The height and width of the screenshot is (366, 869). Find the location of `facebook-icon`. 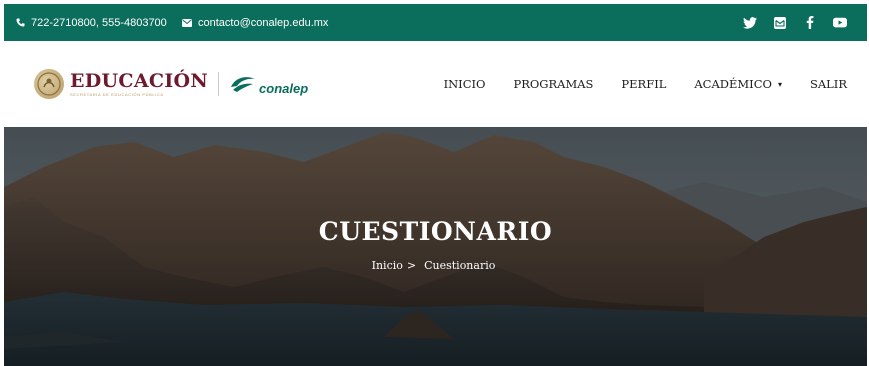

facebook-icon is located at coordinates (810, 23).